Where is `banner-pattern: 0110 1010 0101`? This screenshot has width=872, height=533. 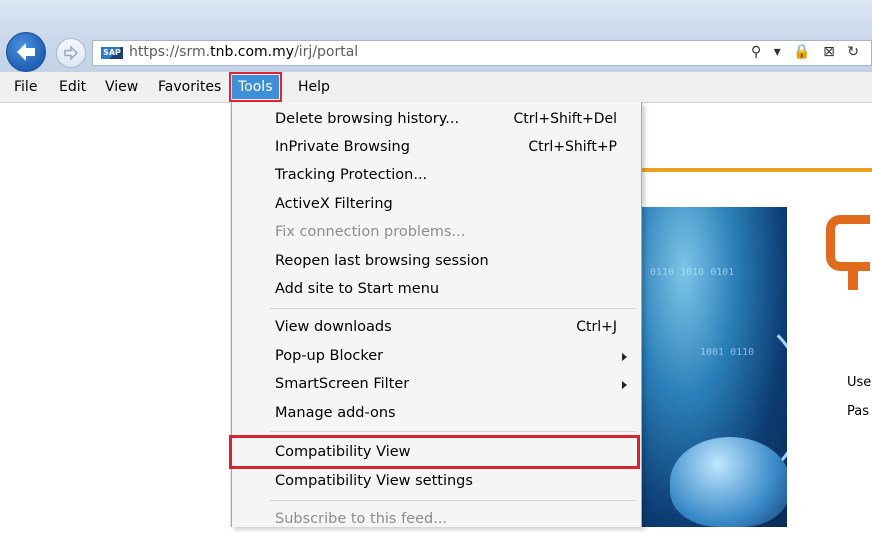 banner-pattern: 0110 1010 0101 is located at coordinates (692, 272).